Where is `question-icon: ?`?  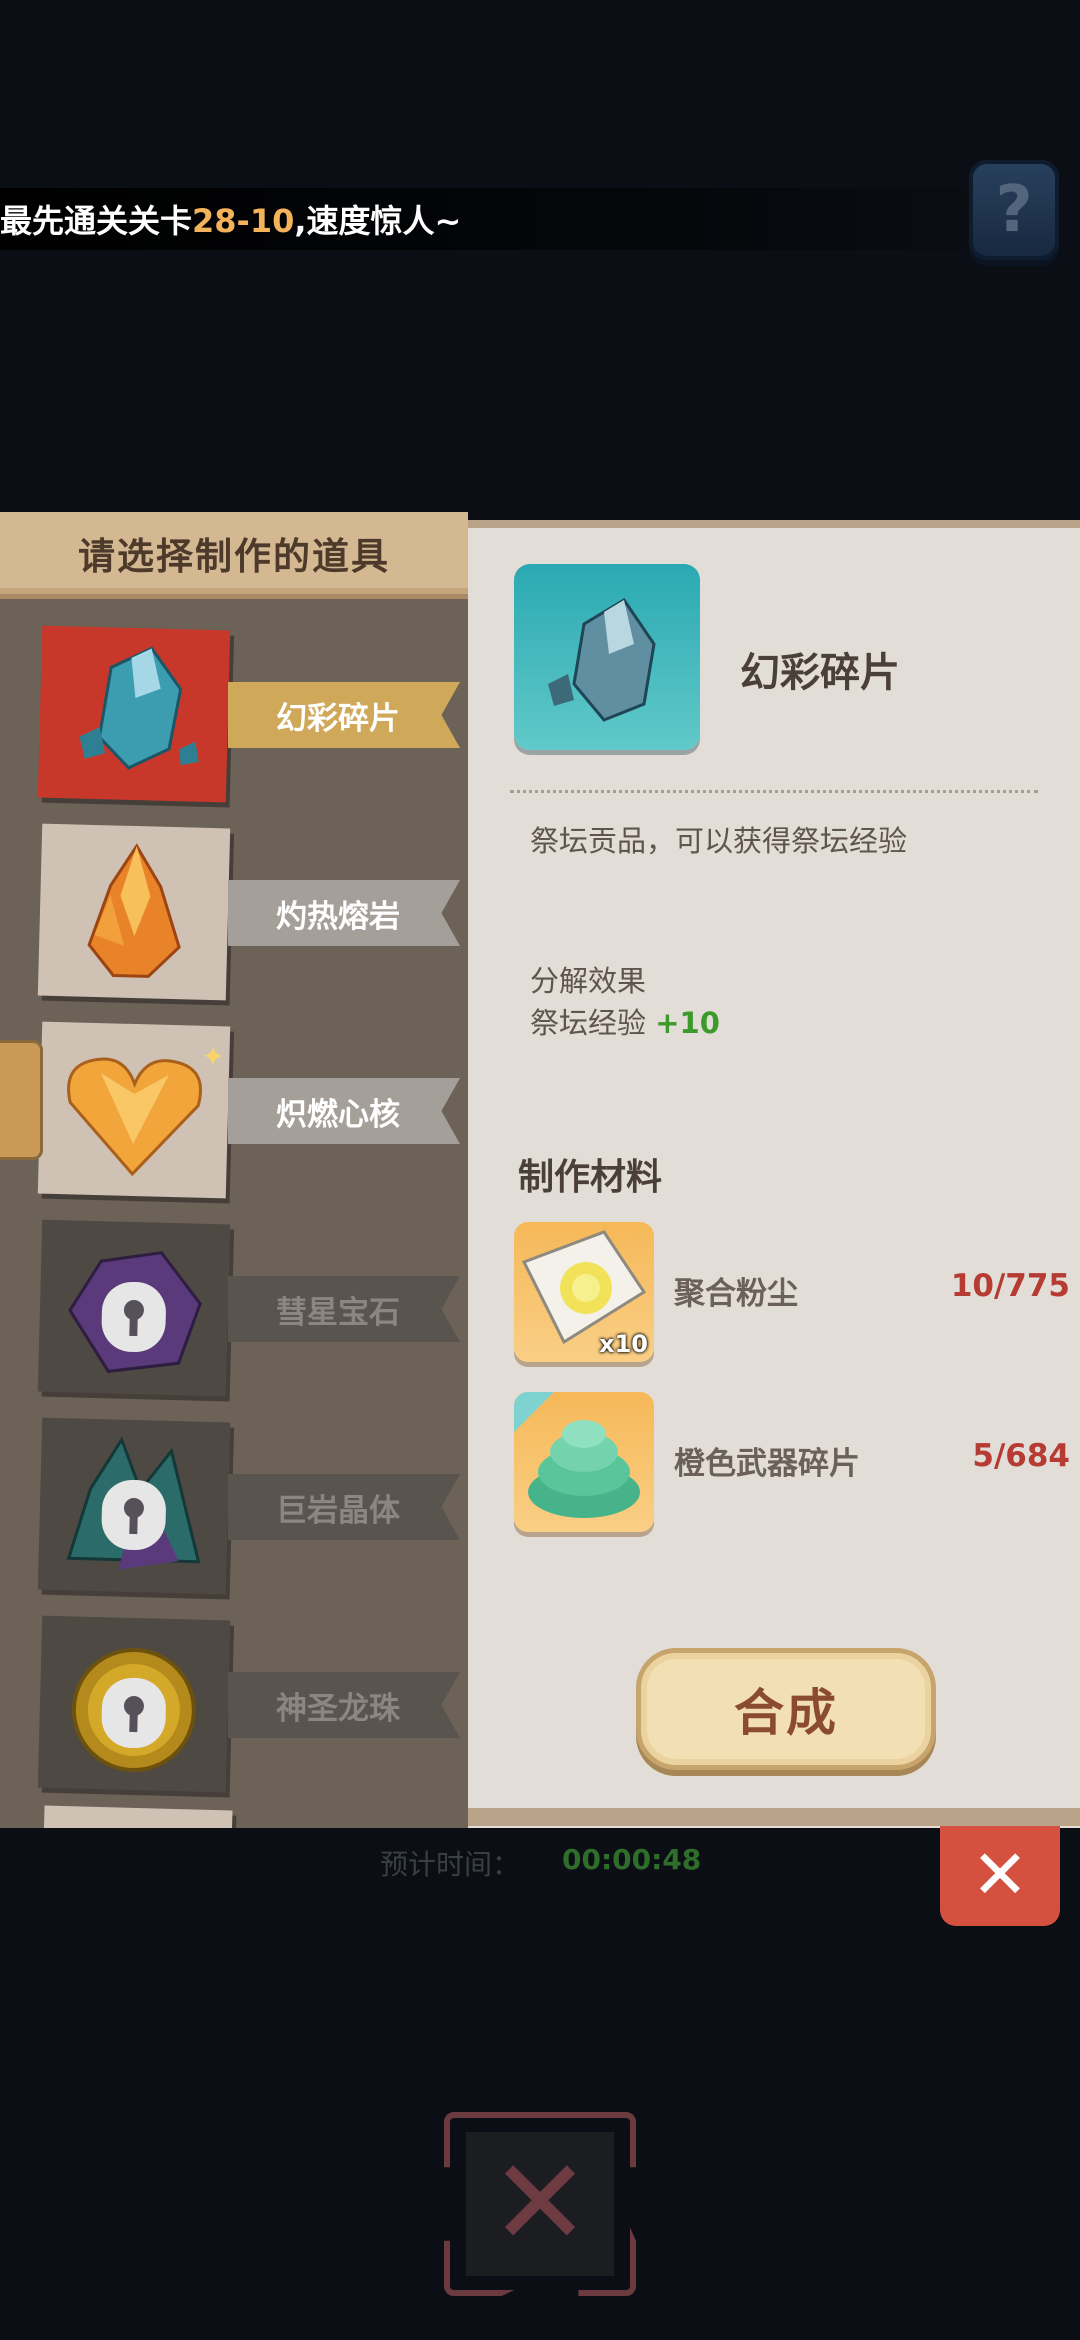 question-icon: ? is located at coordinates (1014, 210).